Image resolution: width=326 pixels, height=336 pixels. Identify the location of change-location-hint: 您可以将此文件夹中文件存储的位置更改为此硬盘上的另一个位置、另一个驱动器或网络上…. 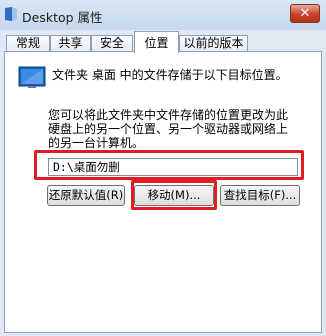
(168, 129).